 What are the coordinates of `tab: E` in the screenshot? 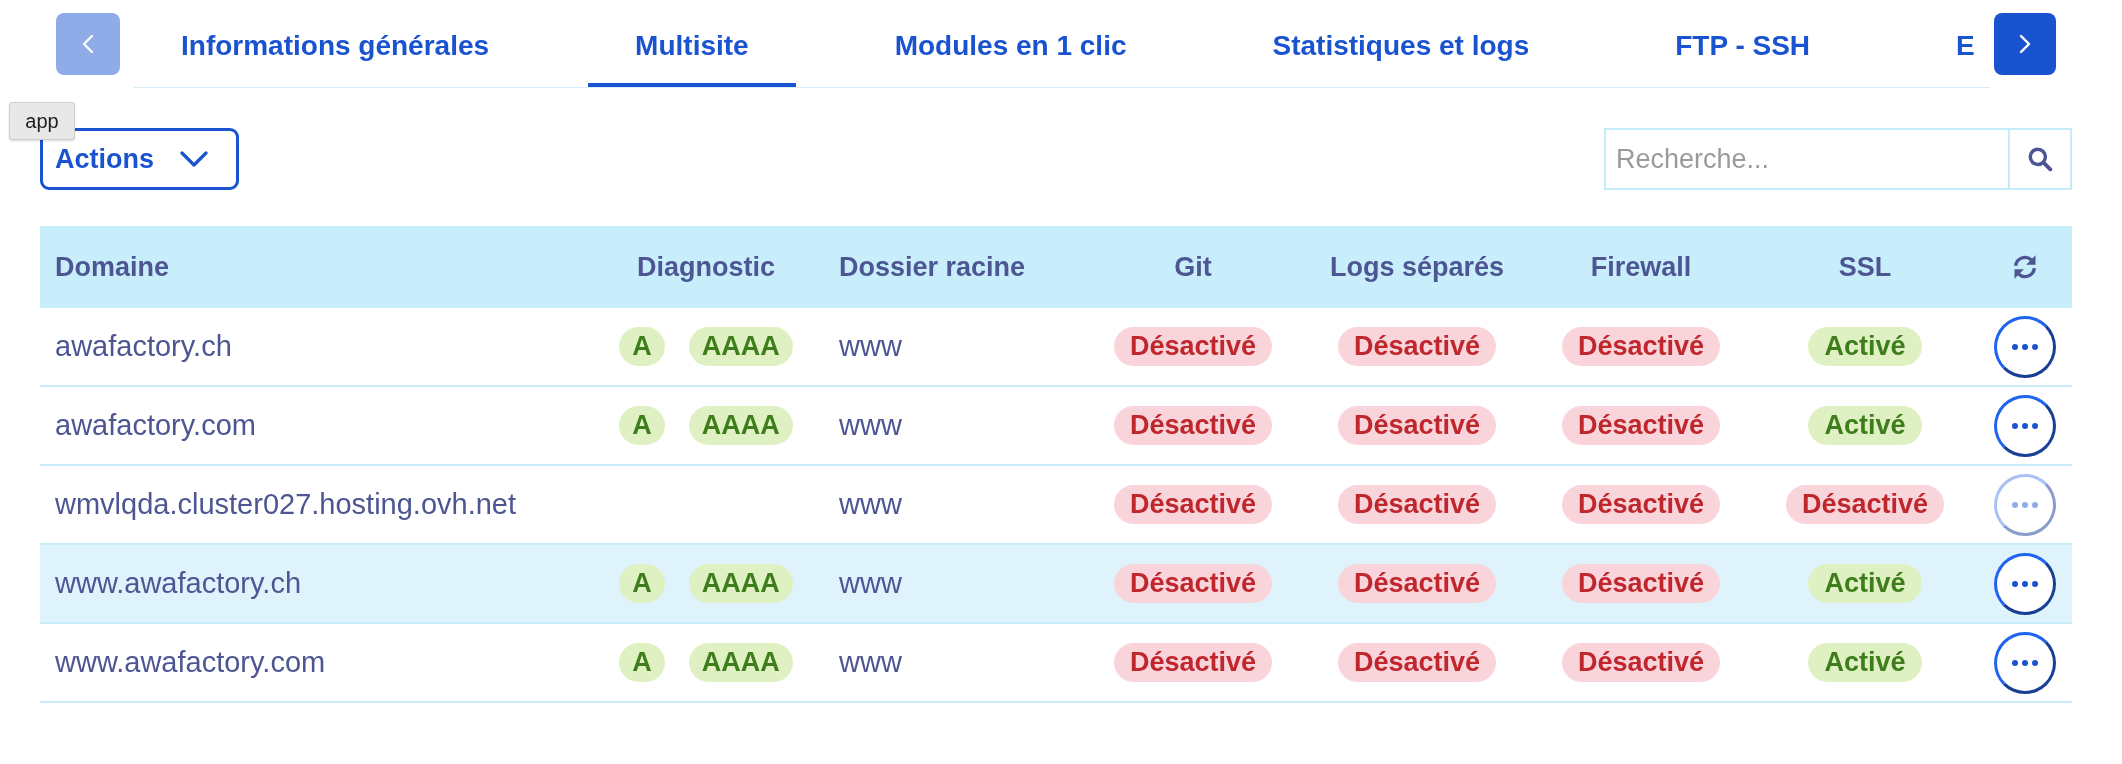 It's located at (1942, 43).